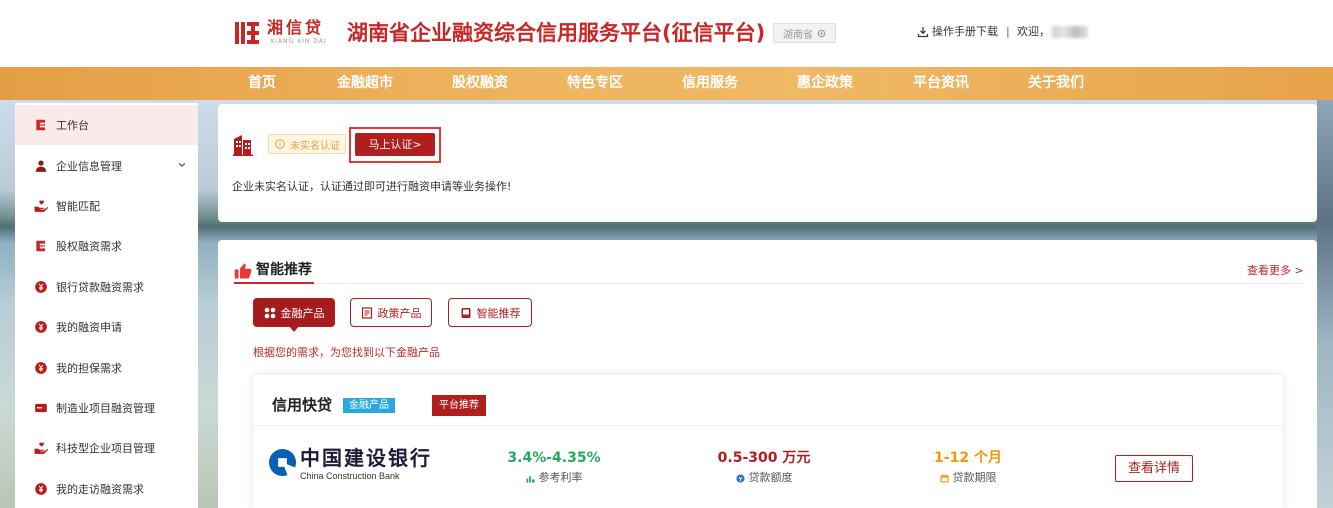 The image size is (1333, 508). What do you see at coordinates (768, 283) in the screenshot?
I see `section-divider` at bounding box center [768, 283].